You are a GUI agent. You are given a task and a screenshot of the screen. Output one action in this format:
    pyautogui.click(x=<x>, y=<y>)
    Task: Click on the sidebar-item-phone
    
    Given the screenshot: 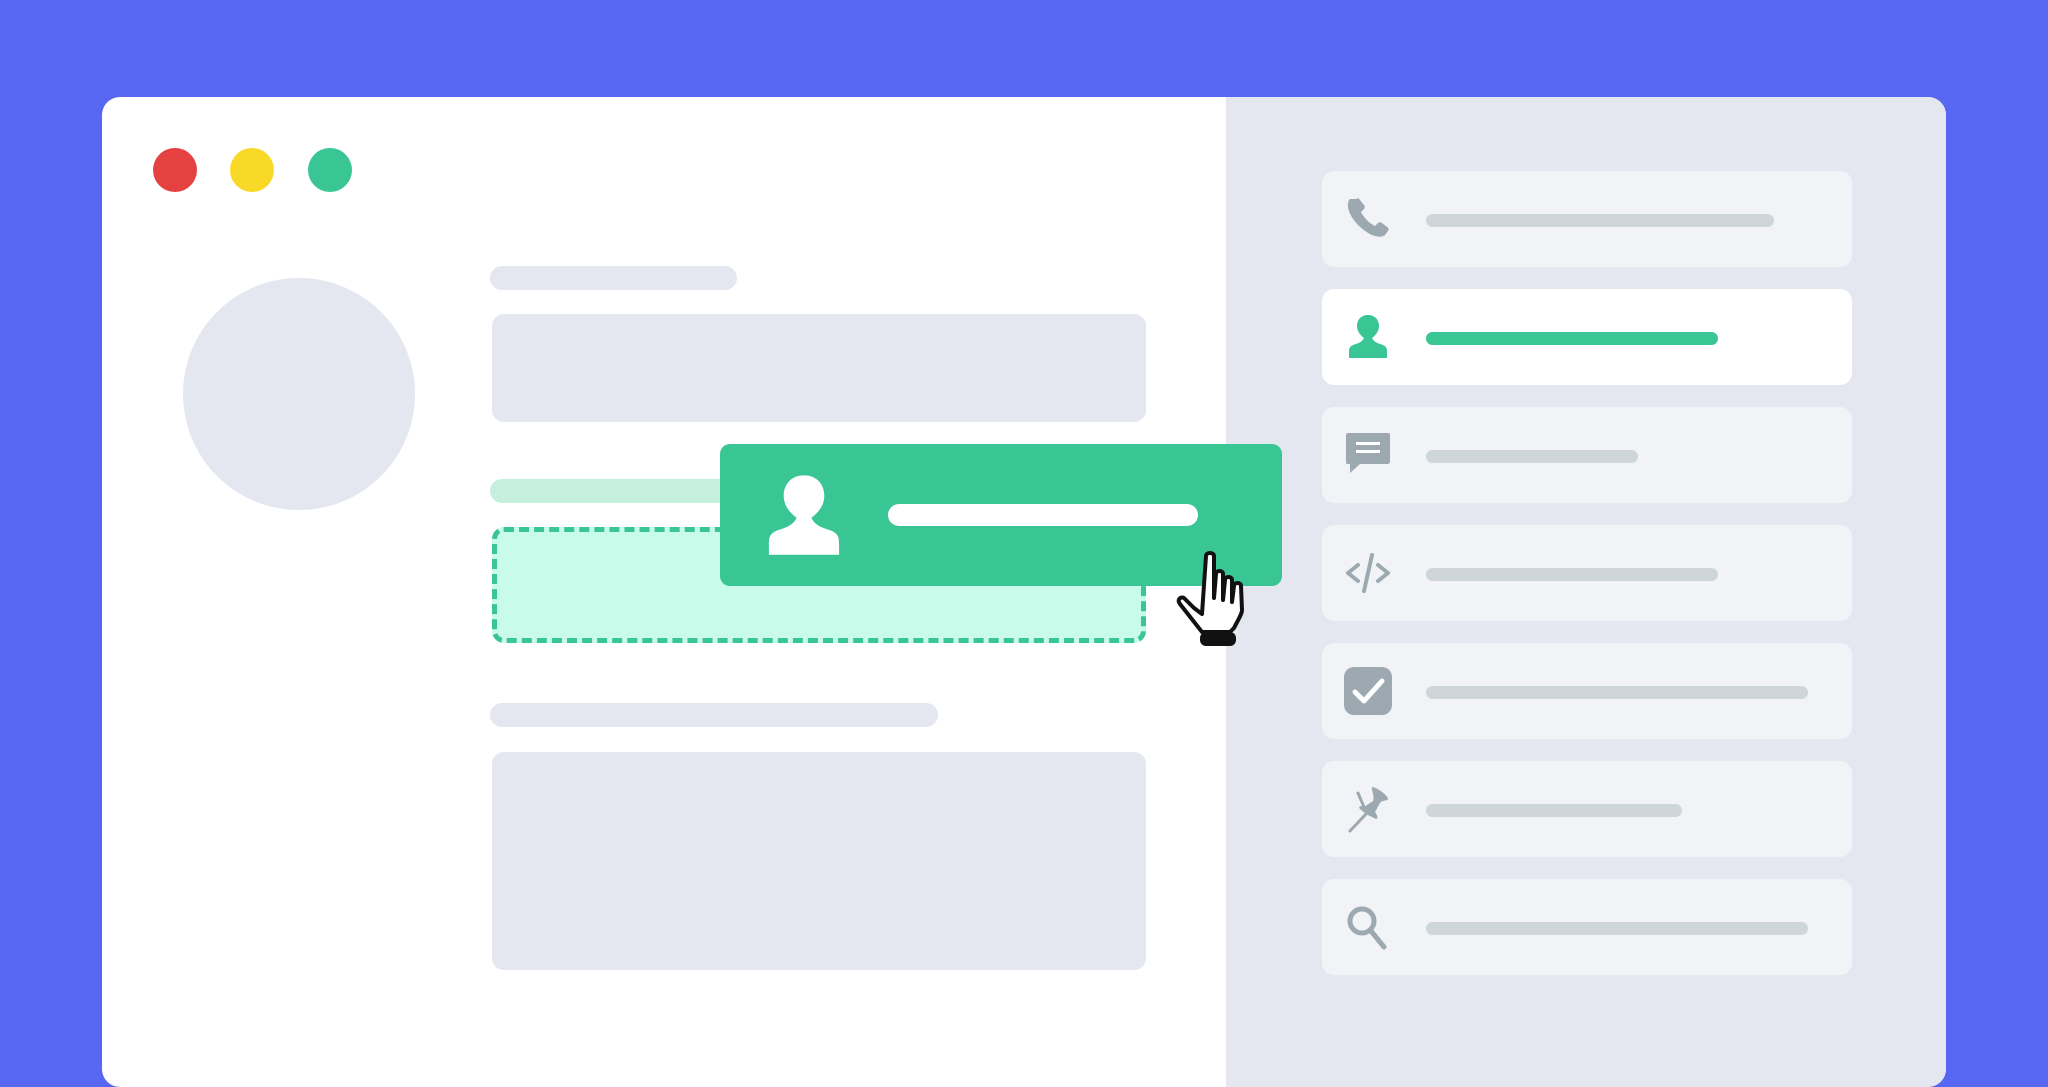 What is the action you would take?
    pyautogui.click(x=1587, y=219)
    